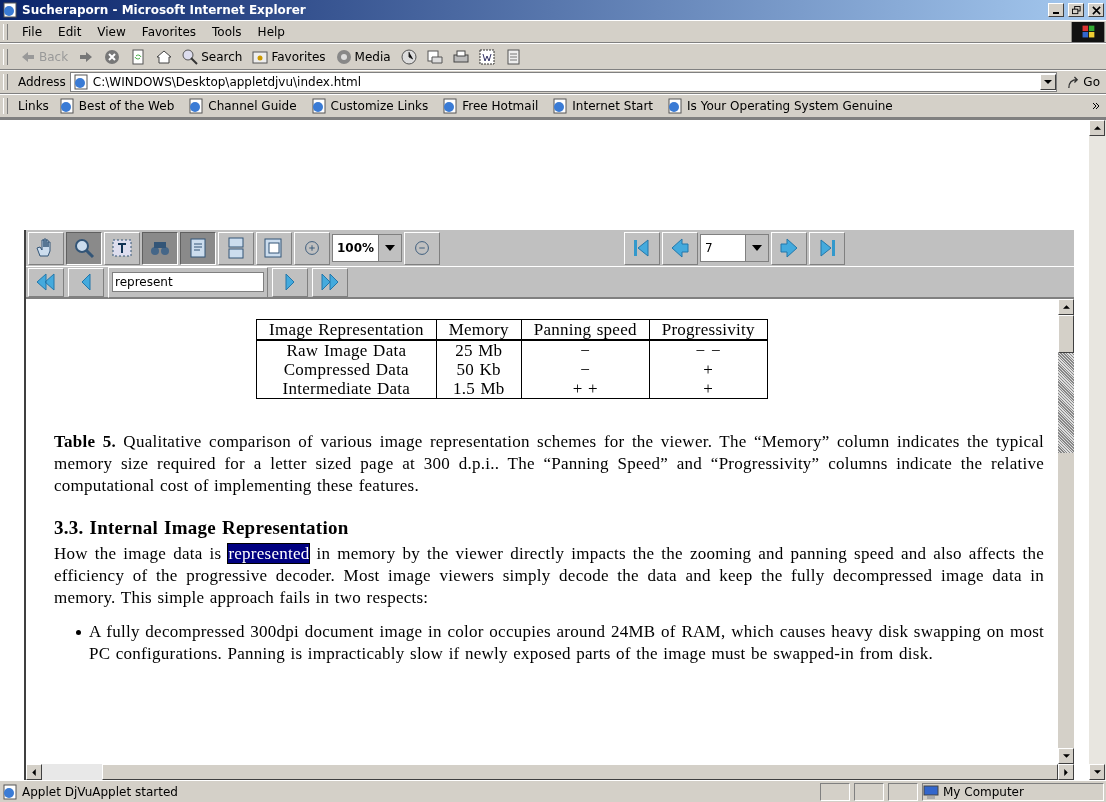 The width and height of the screenshot is (1106, 802). I want to click on favorites-icon, so click(260, 56).